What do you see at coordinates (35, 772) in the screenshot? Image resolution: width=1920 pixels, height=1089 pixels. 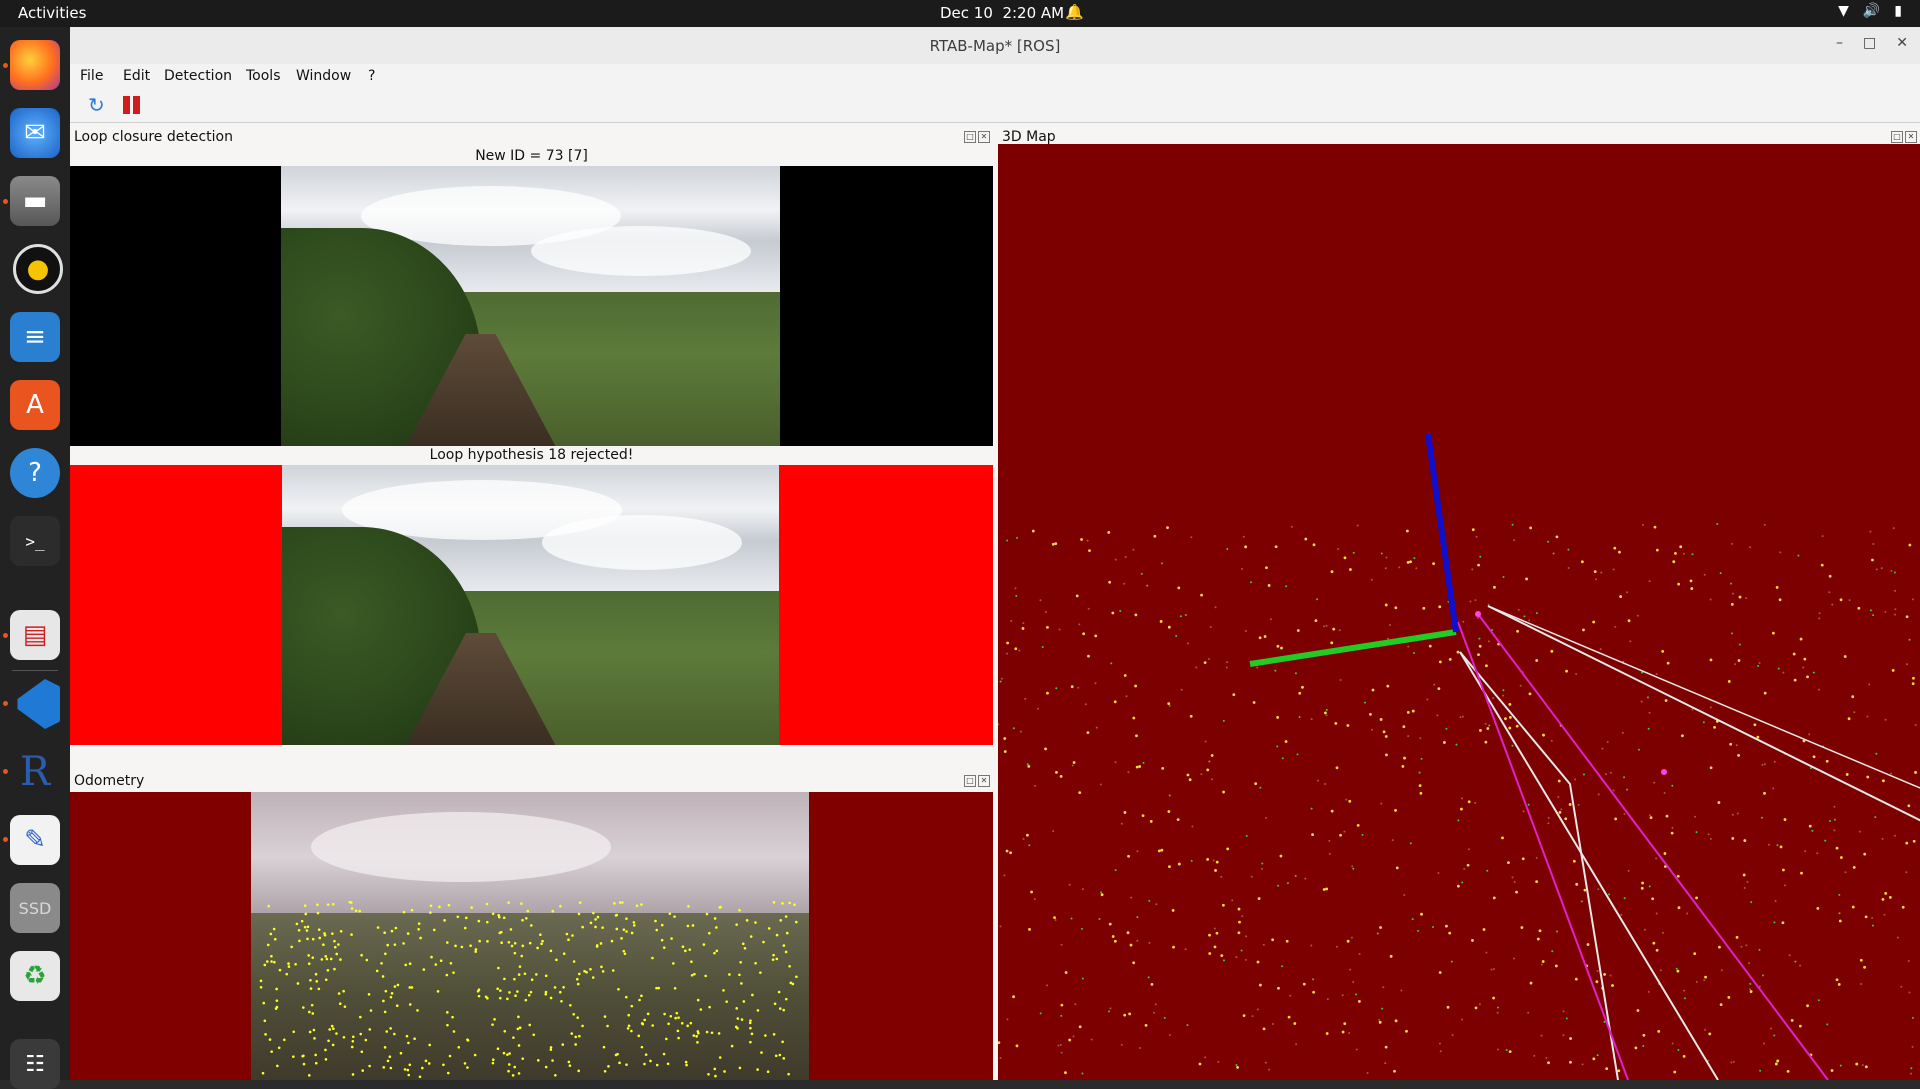 I see `r-icon: R` at bounding box center [35, 772].